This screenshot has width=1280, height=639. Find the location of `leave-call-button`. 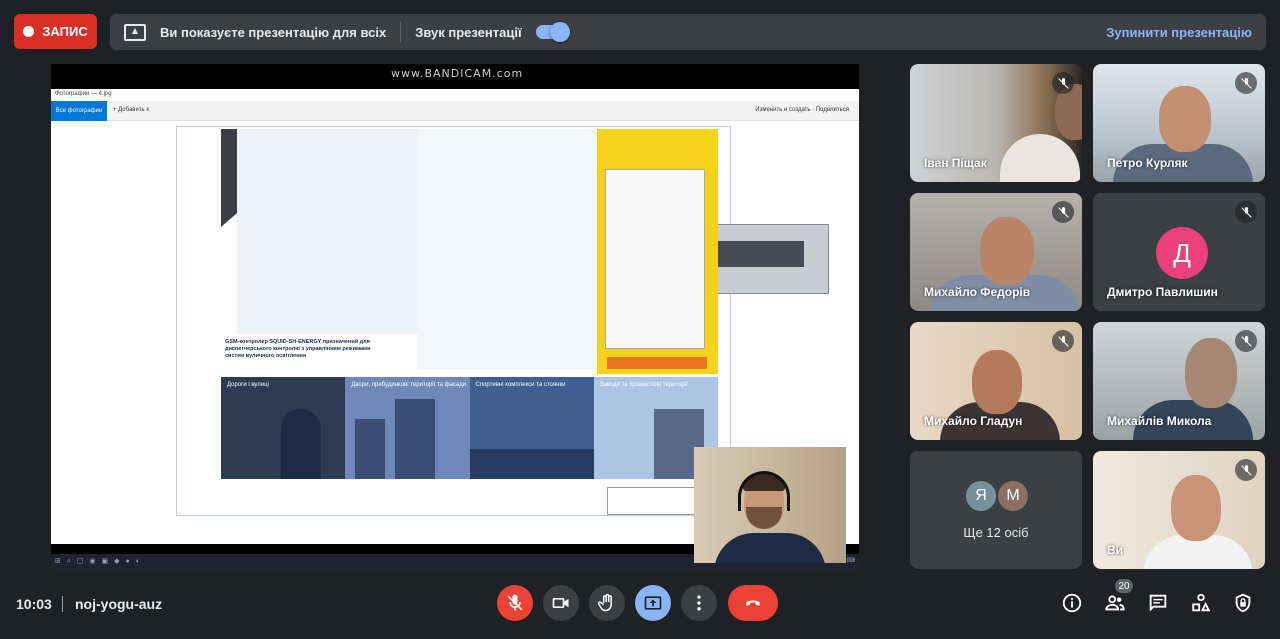

leave-call-button is located at coordinates (753, 603).